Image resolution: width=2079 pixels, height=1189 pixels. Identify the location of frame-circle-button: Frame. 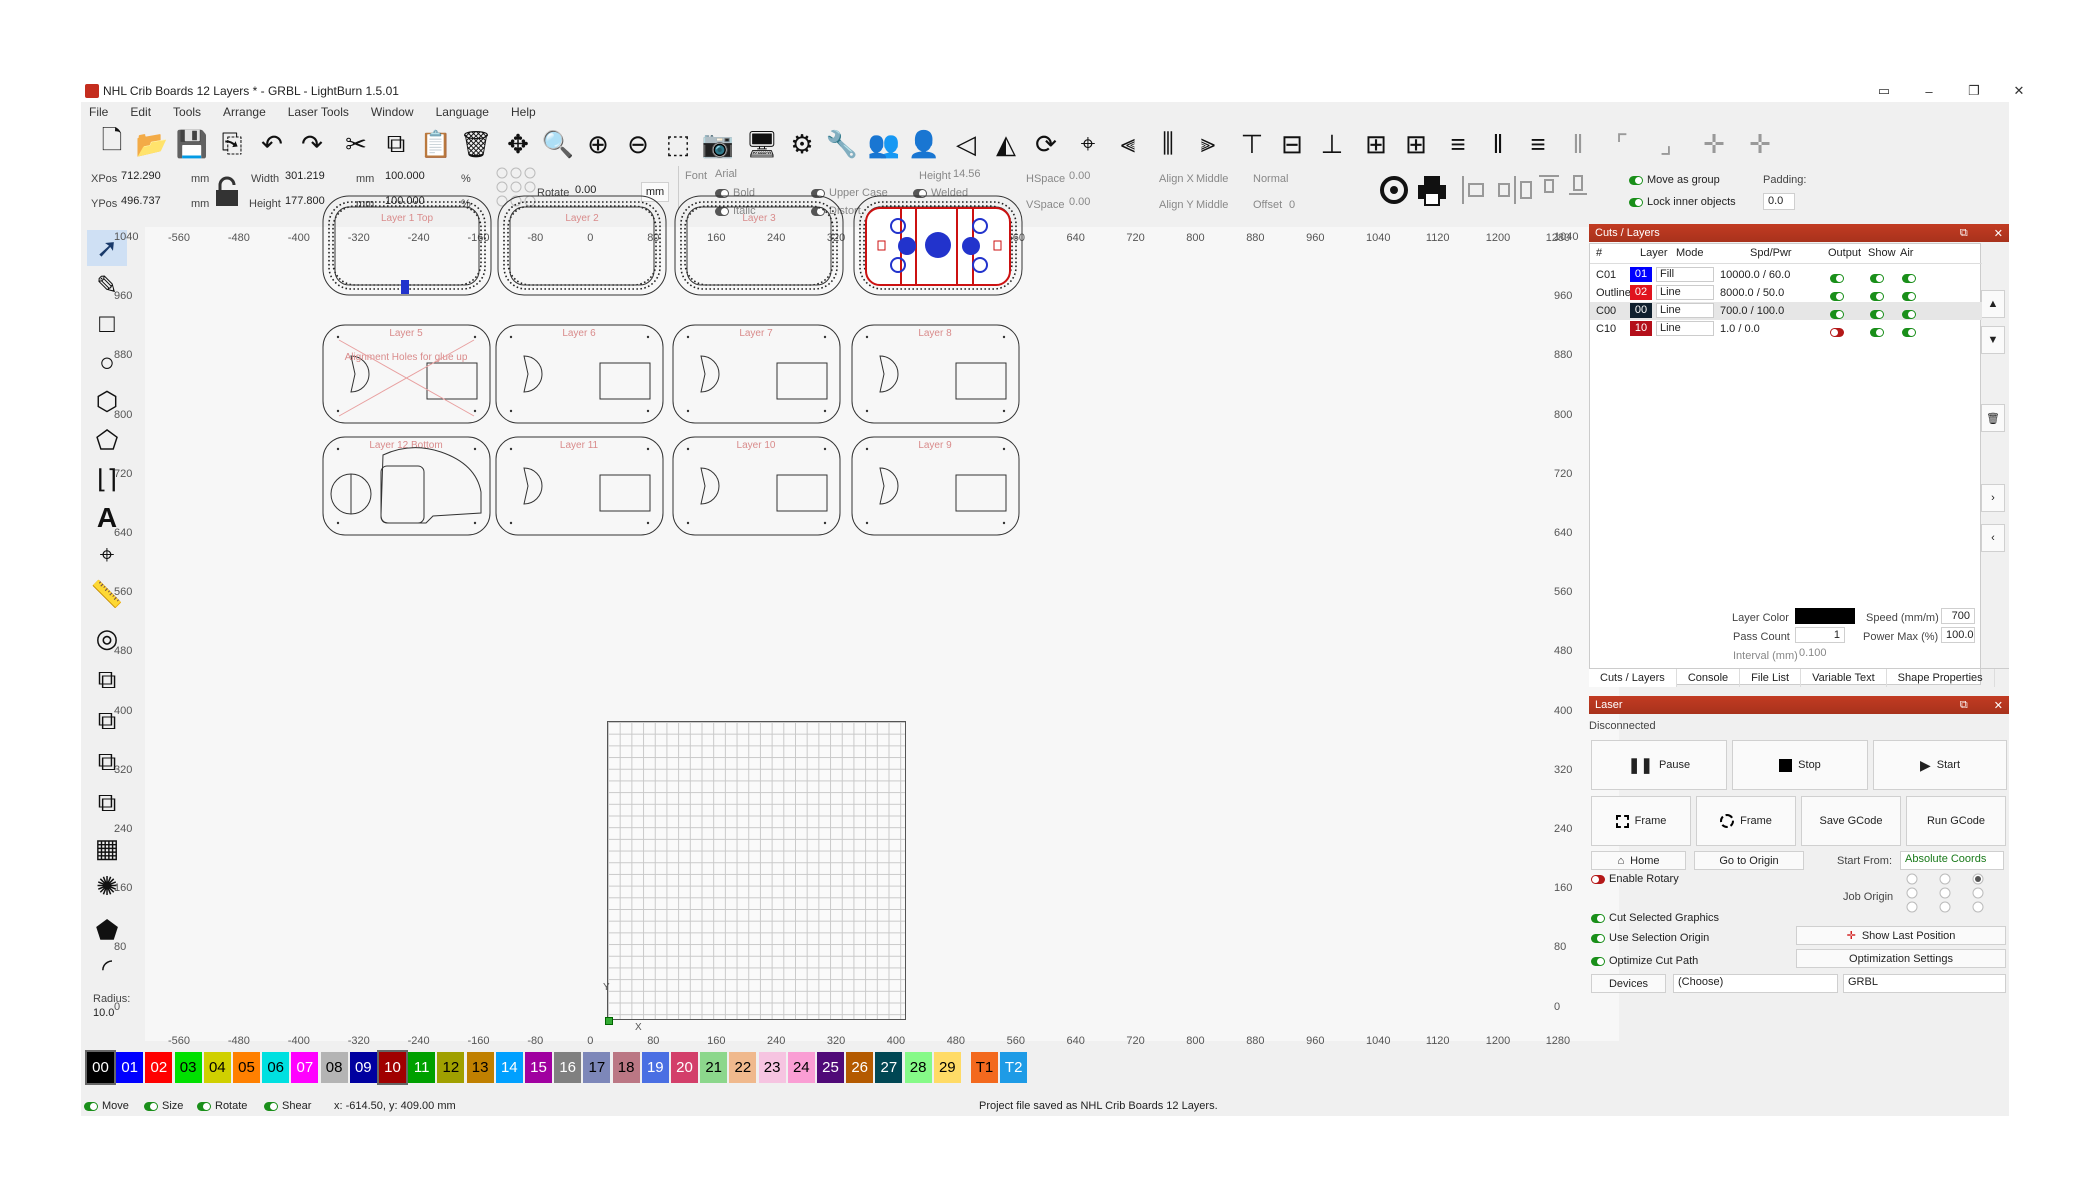
(1746, 821).